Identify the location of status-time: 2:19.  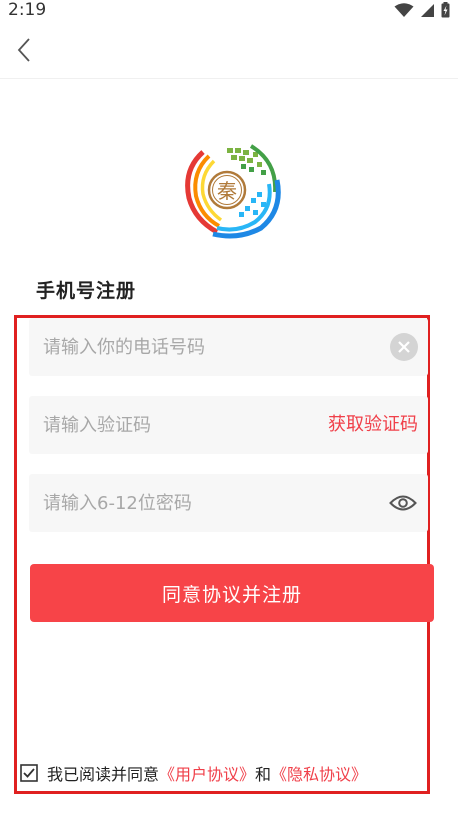
(27, 10).